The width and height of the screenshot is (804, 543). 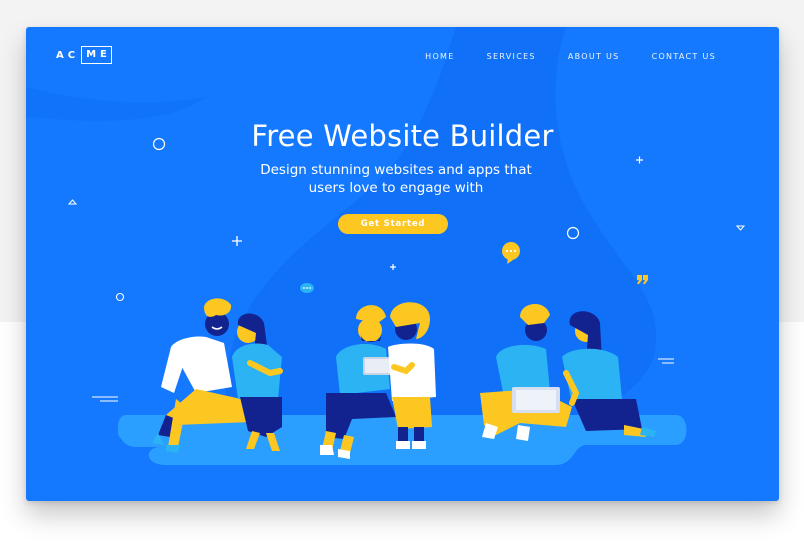 I want to click on nav-home-link: HOME, so click(x=439, y=56).